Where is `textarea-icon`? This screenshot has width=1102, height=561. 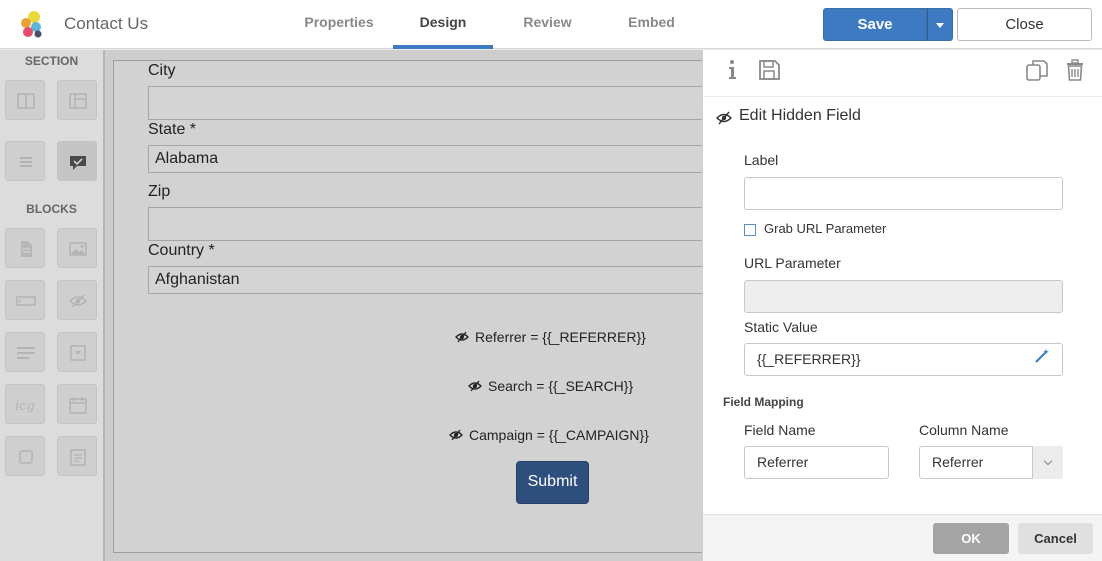 textarea-icon is located at coordinates (78, 457).